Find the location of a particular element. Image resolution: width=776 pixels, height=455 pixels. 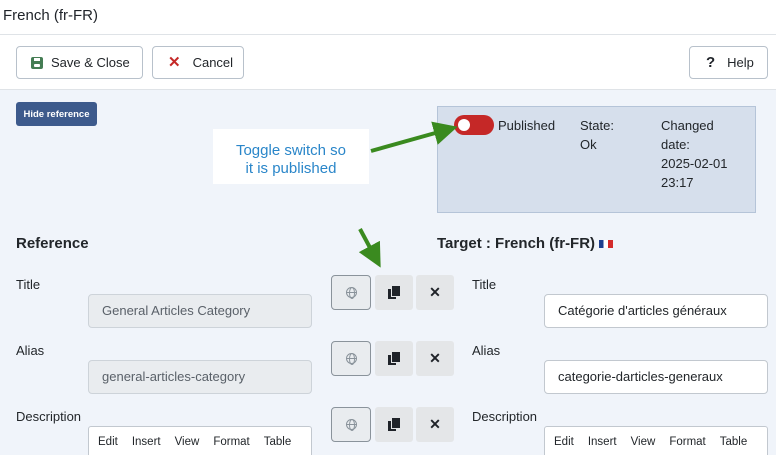

copy-description-button is located at coordinates (394, 424).